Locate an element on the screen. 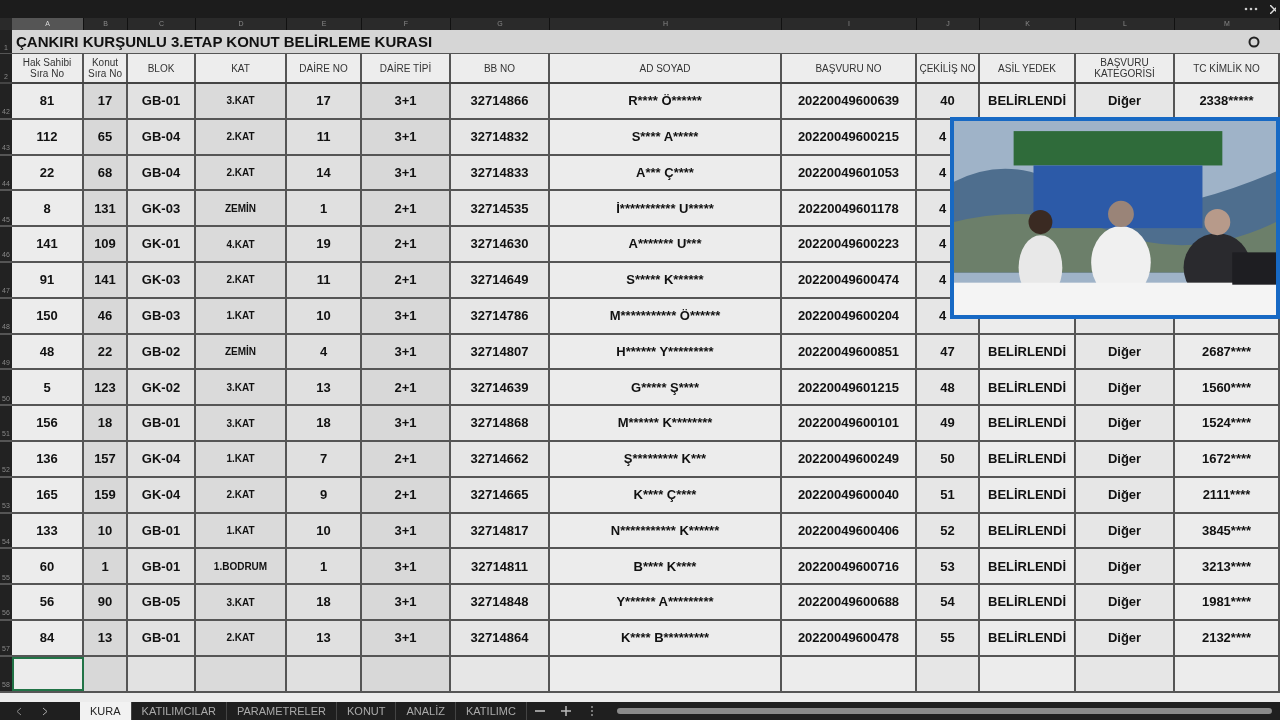 This screenshot has height=720, width=1280. table-cell: R**** Ö****** is located at coordinates (666, 101).